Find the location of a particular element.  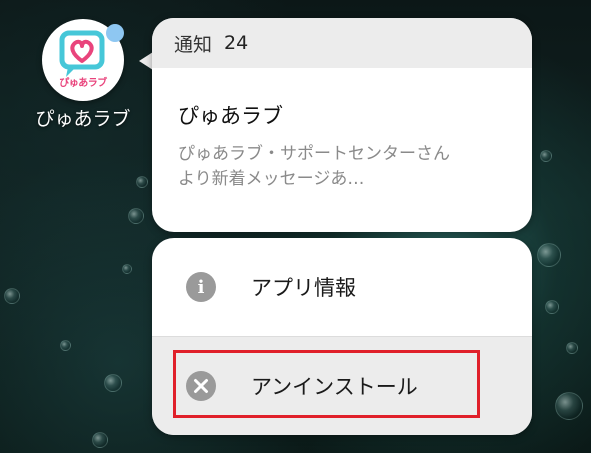

info-icon: i is located at coordinates (201, 287).